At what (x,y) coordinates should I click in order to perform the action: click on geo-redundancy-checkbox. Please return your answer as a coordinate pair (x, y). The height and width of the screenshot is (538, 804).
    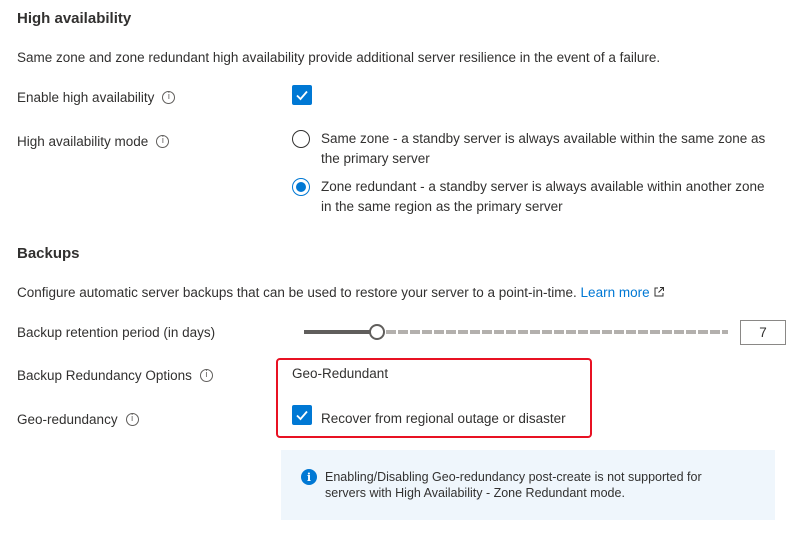
    Looking at the image, I should click on (302, 415).